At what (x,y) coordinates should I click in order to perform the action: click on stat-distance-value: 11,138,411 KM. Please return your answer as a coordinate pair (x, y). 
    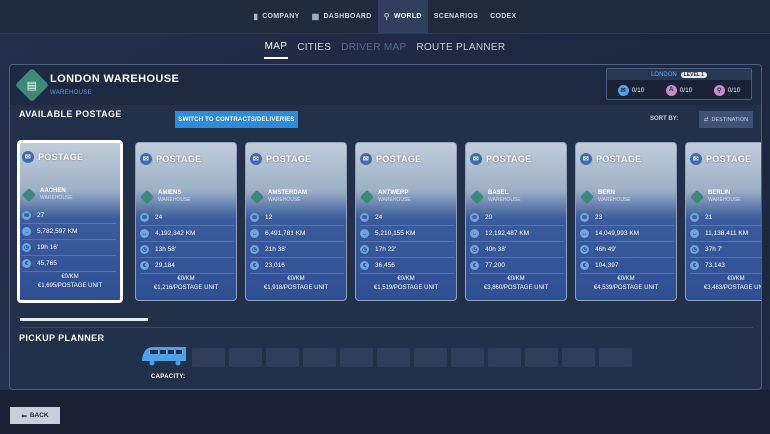
    Looking at the image, I should click on (727, 233).